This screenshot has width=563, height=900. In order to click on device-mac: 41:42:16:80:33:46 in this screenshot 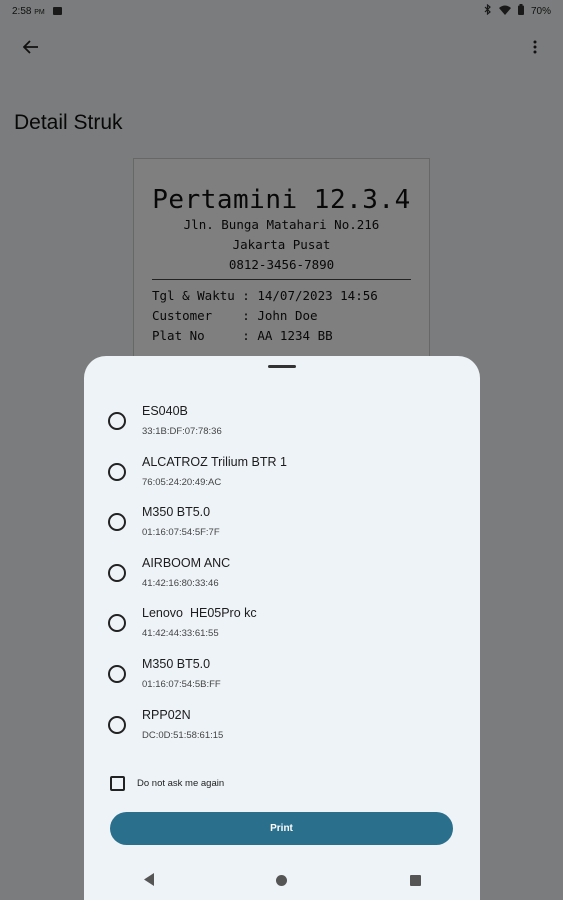, I will do `click(180, 583)`.